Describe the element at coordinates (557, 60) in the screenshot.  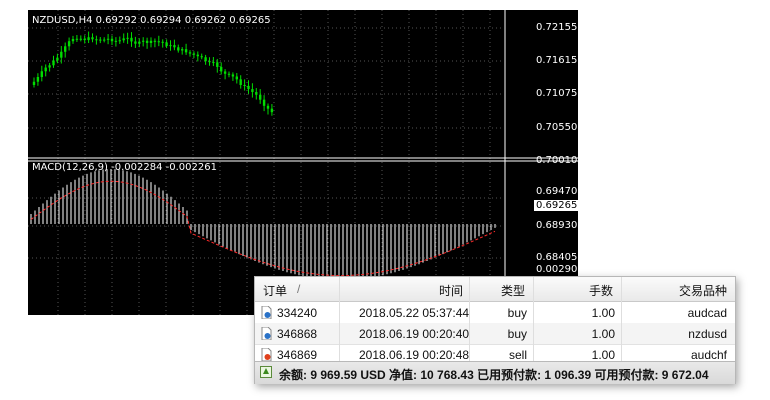
I see `price-label-2: 0.71615` at that location.